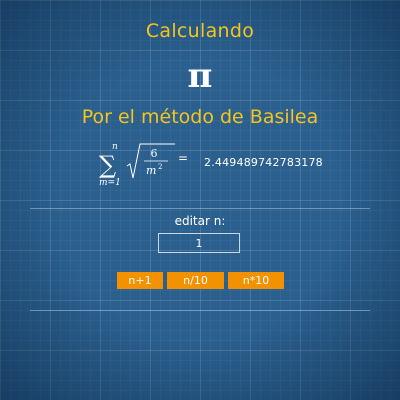 This screenshot has height=400, width=400. I want to click on n-input, so click(199, 243).